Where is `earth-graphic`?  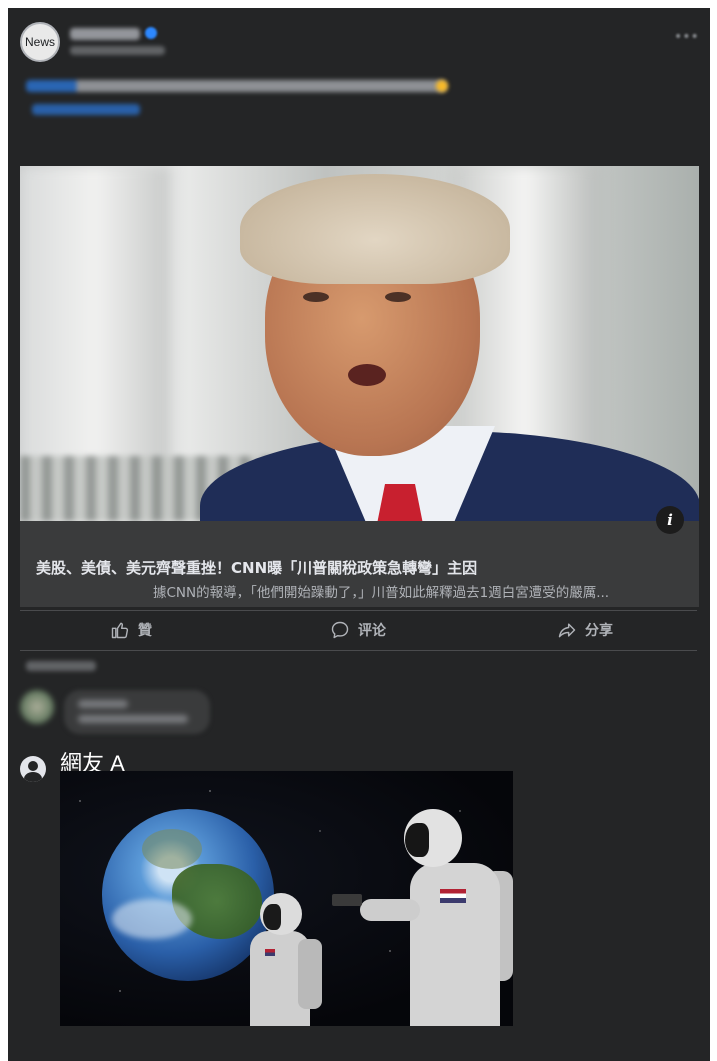 earth-graphic is located at coordinates (188, 895).